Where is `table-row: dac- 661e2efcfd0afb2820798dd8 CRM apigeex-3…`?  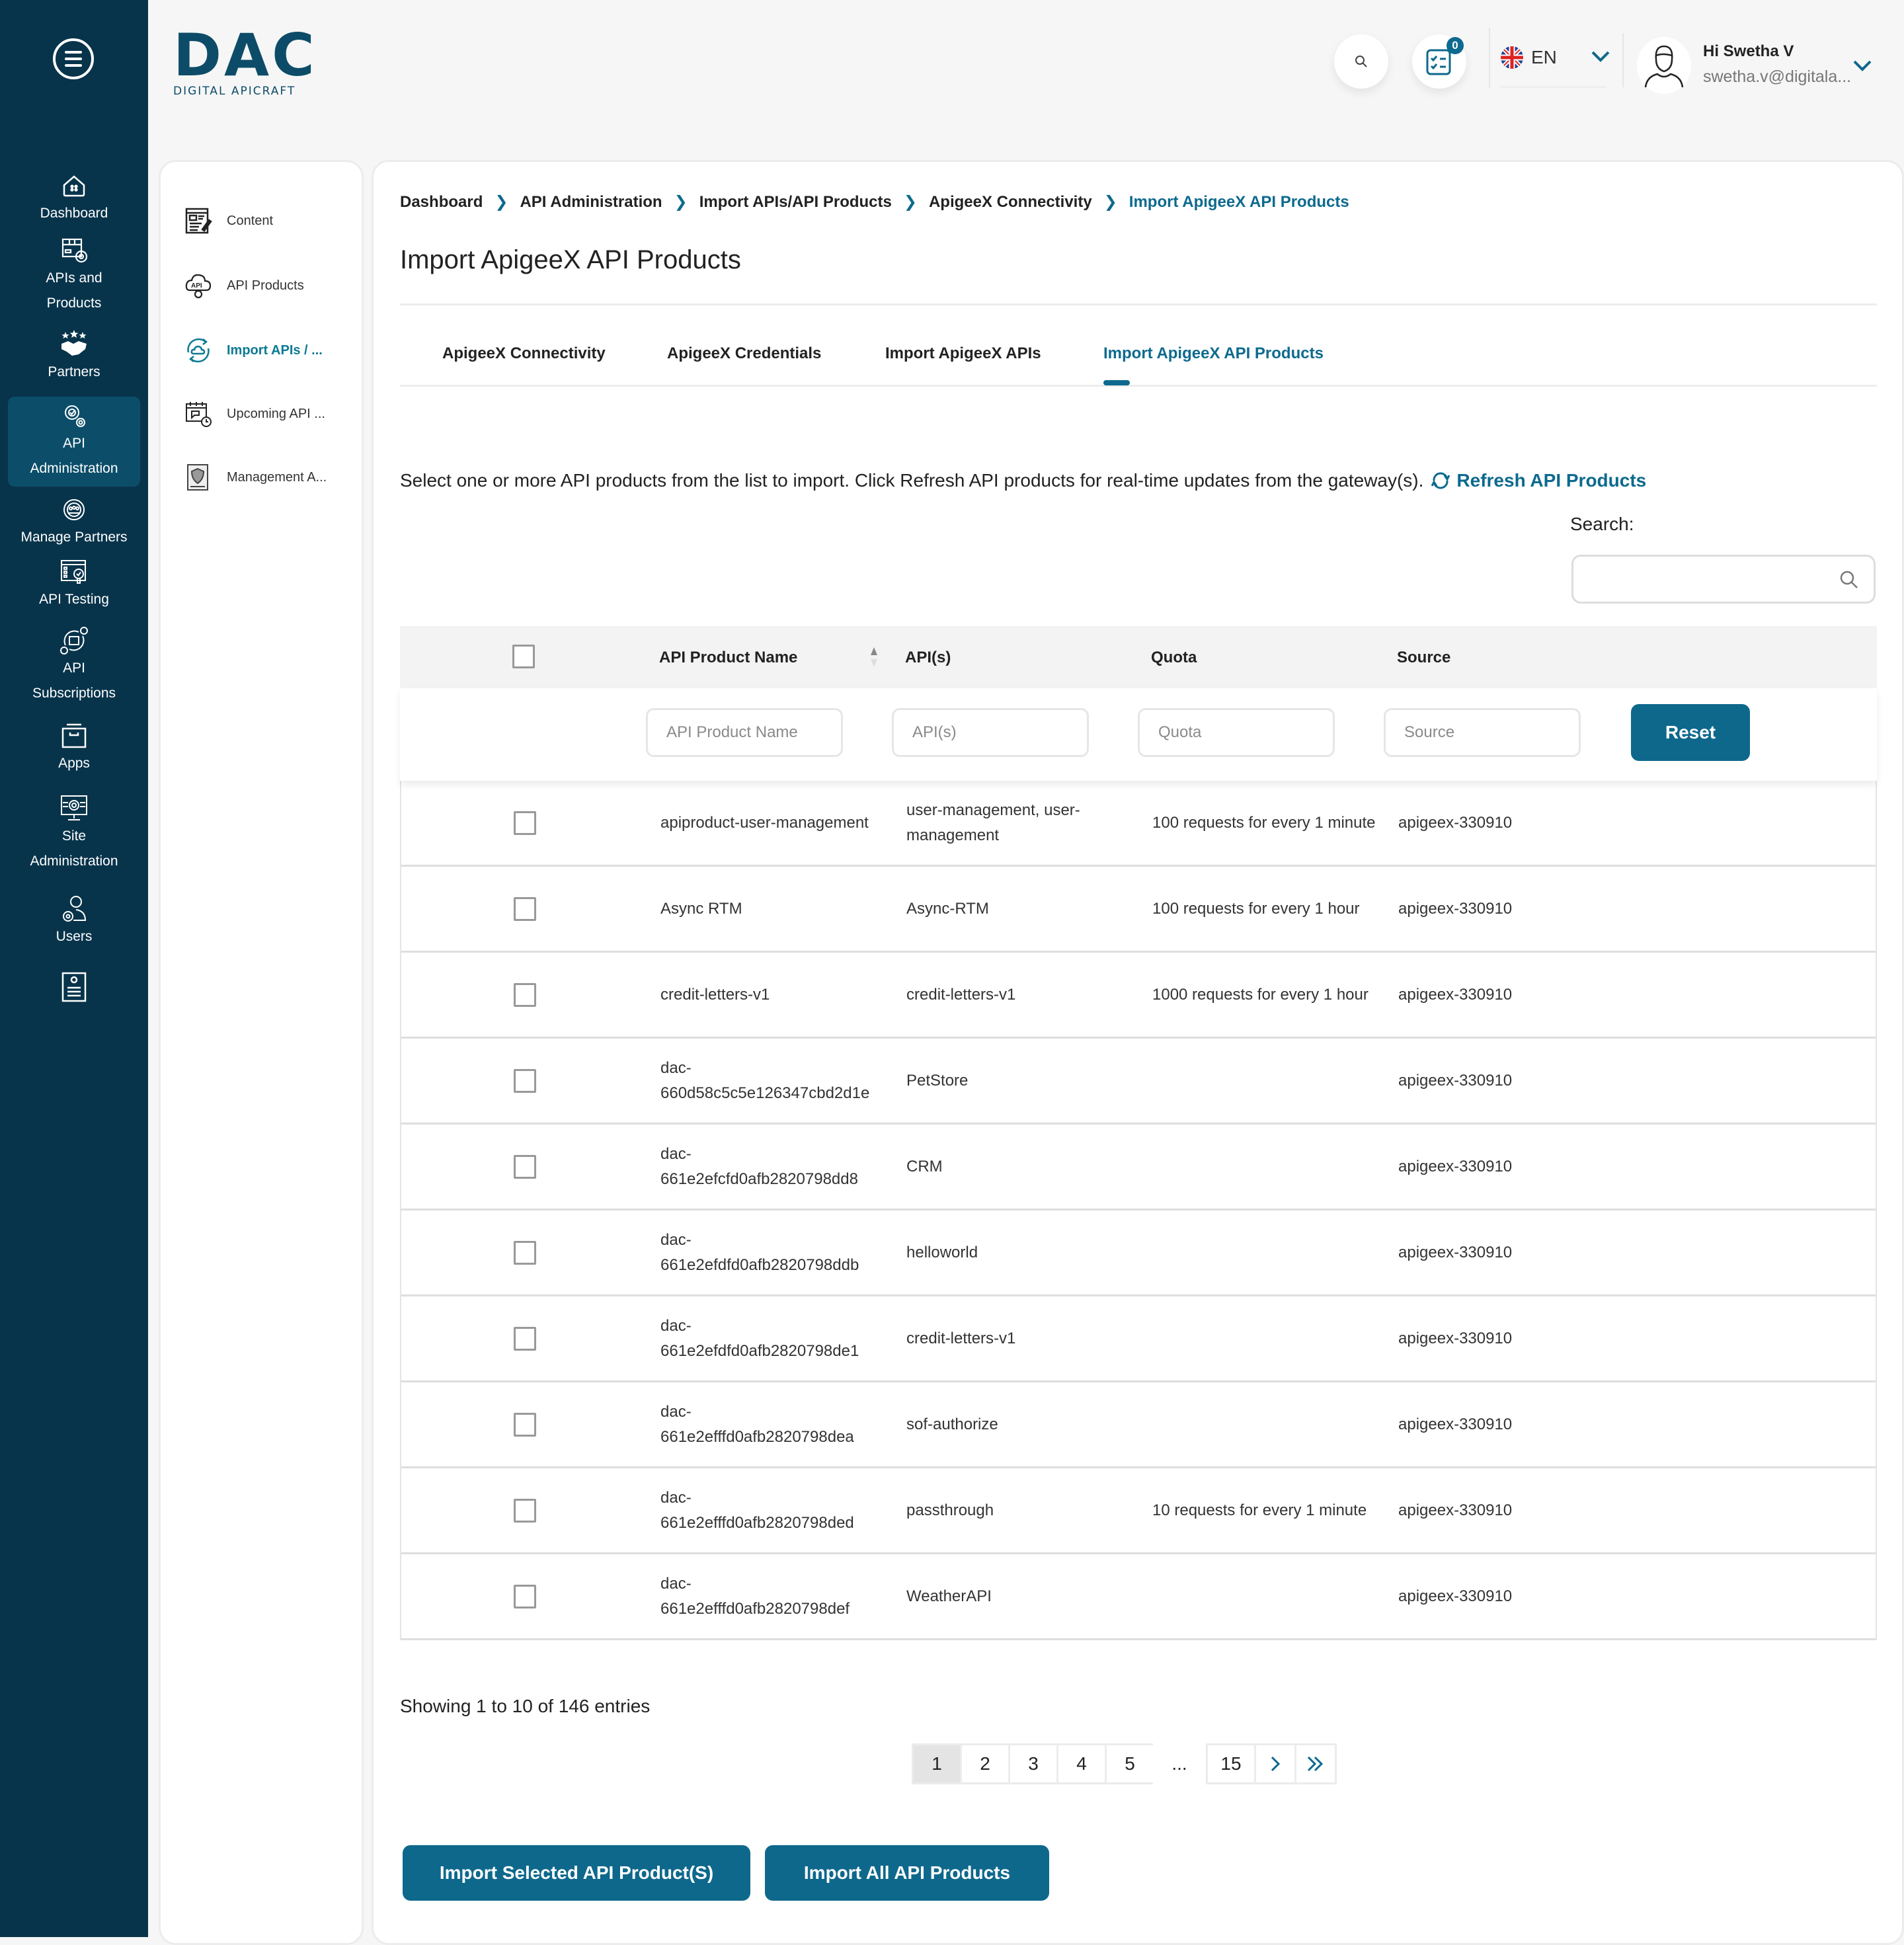
table-row: dac- 661e2efcfd0afb2820798dd8 CRM apigeex-3… is located at coordinates (1138, 1168).